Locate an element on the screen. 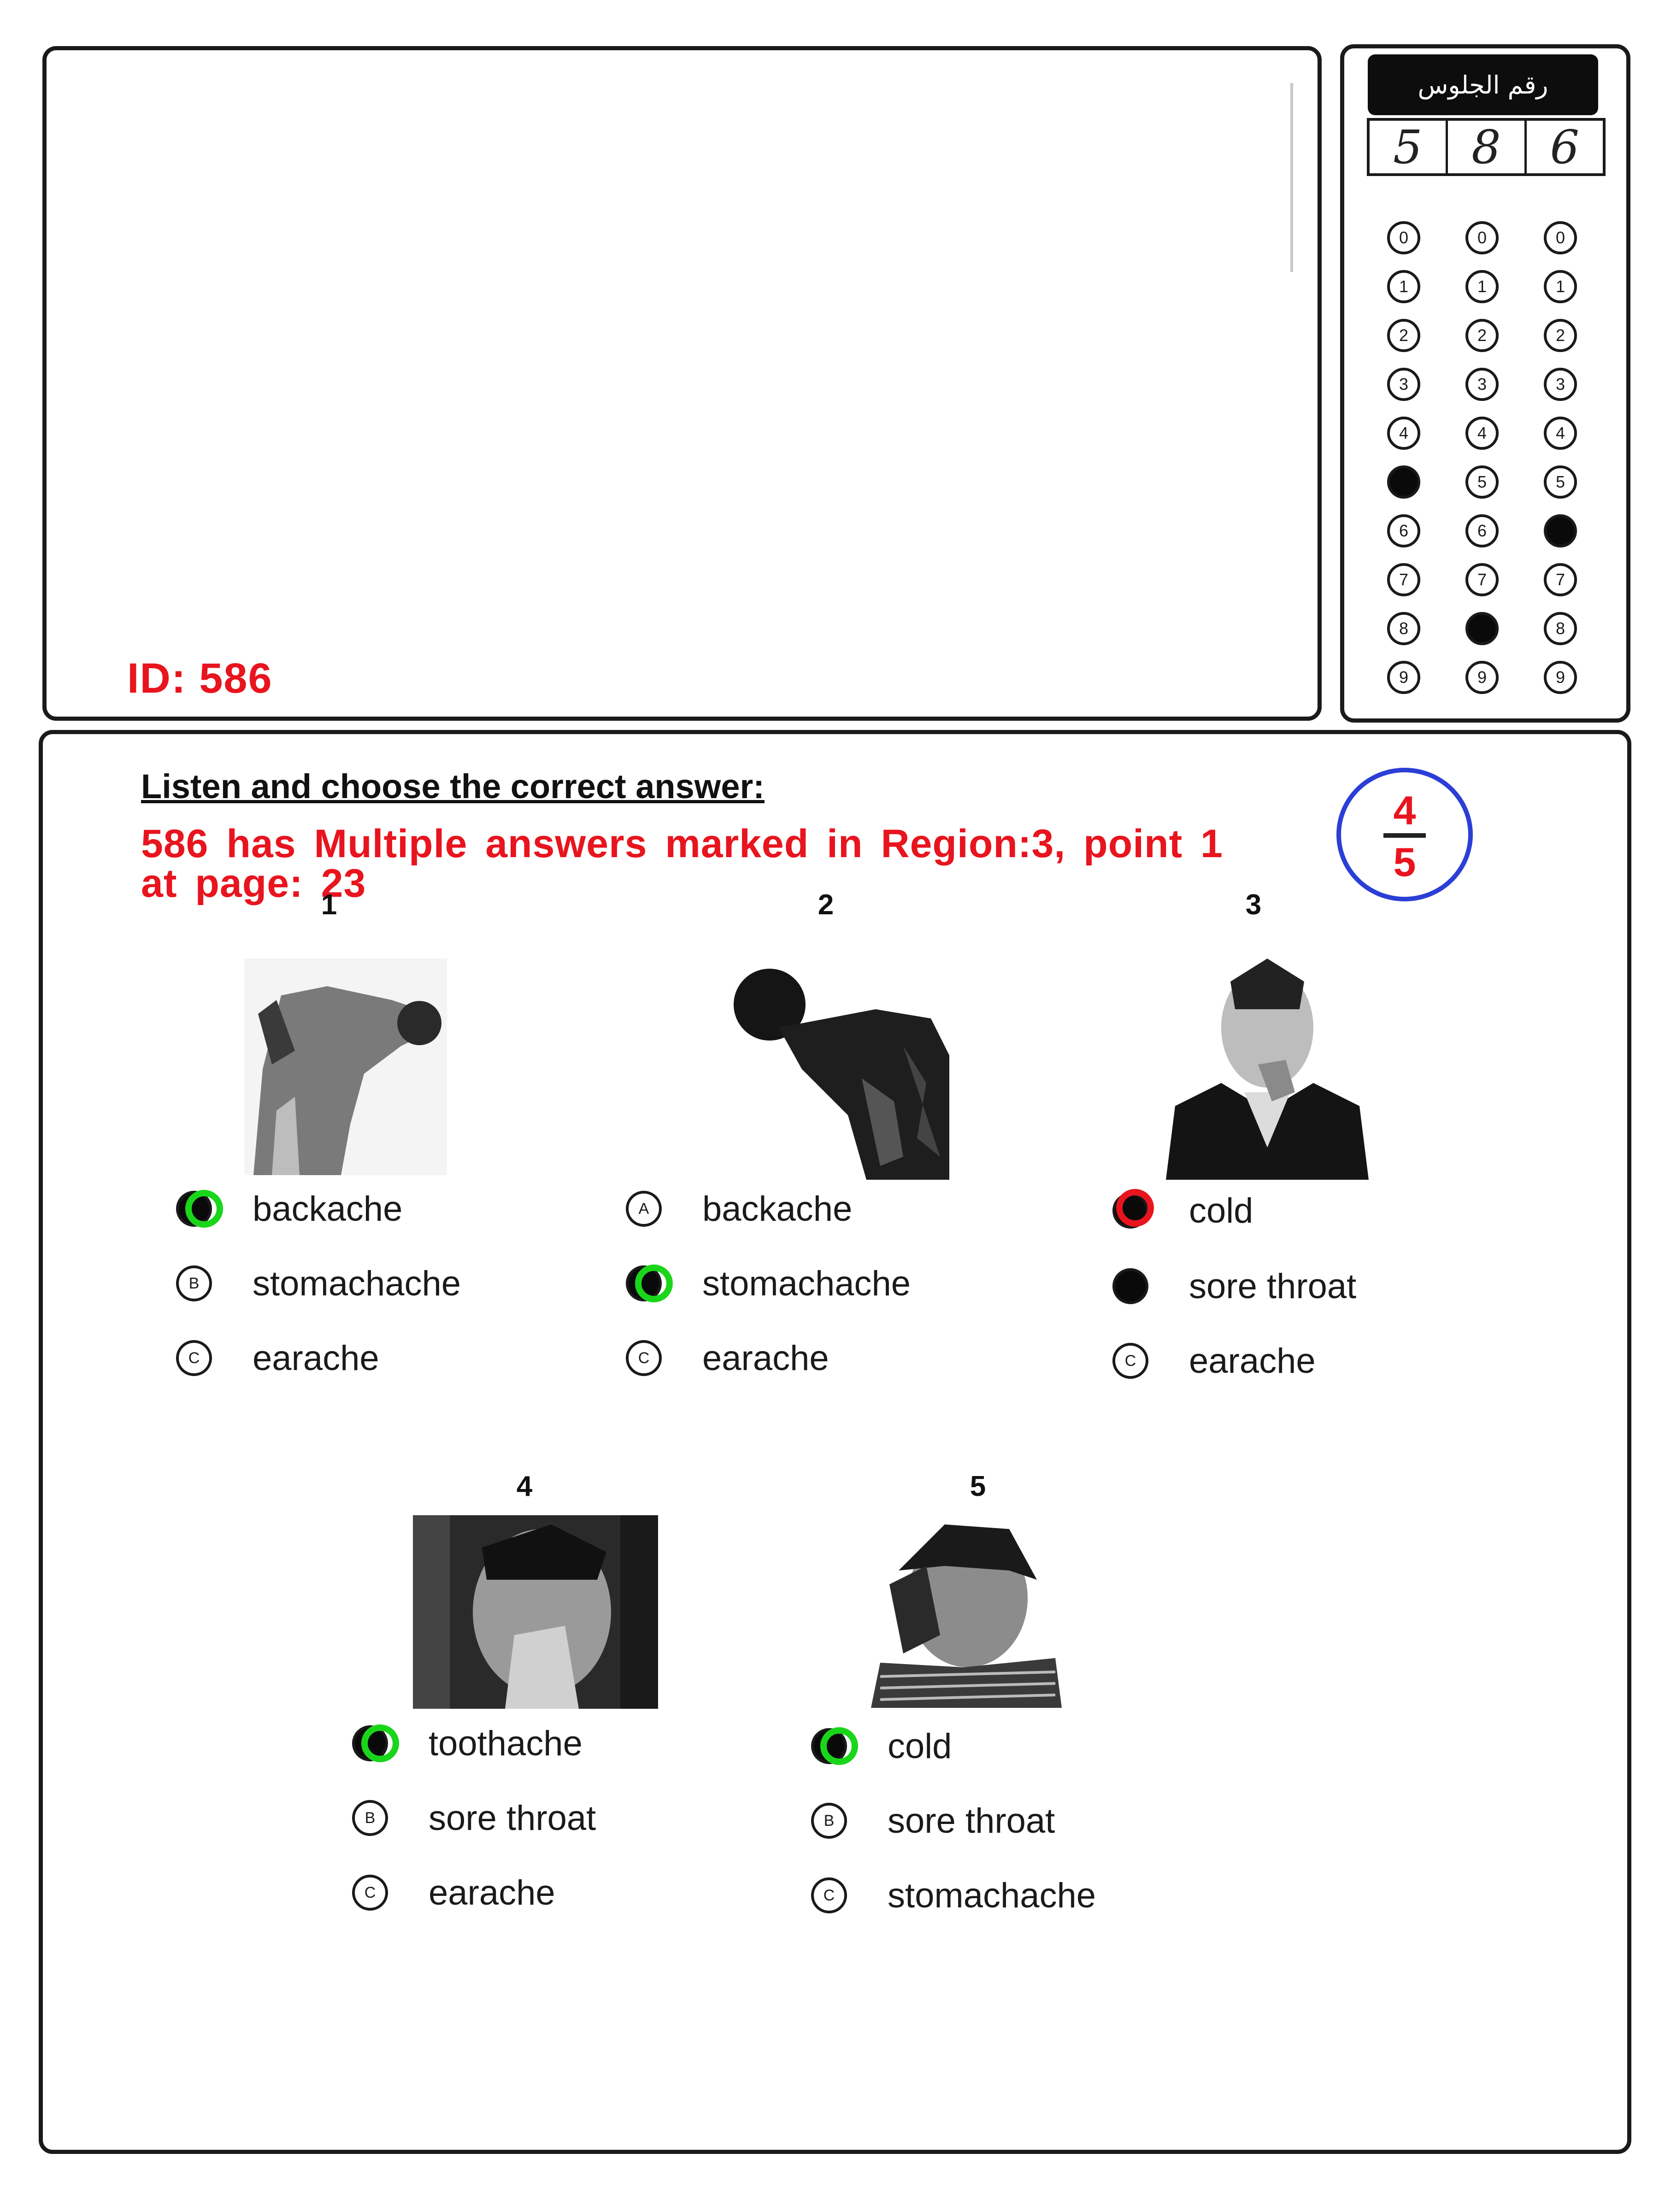  score-badge: 4 5 is located at coordinates (1404, 834).